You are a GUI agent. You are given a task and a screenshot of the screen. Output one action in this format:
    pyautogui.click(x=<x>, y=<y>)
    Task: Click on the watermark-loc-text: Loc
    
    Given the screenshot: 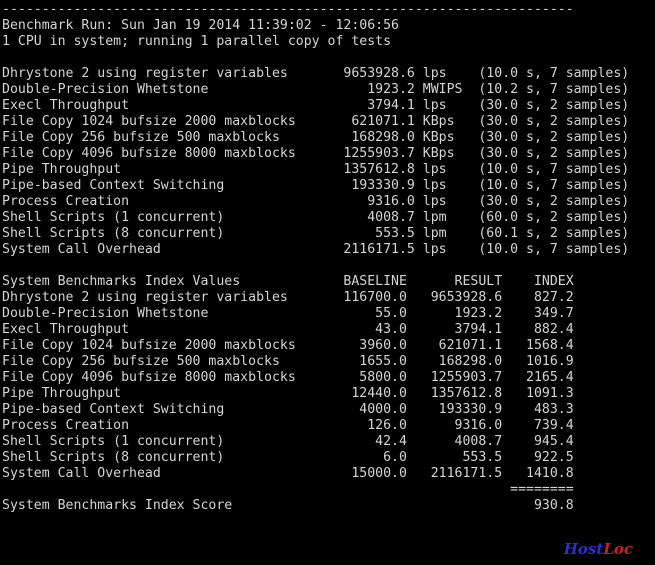 What is the action you would take?
    pyautogui.click(x=618, y=549)
    